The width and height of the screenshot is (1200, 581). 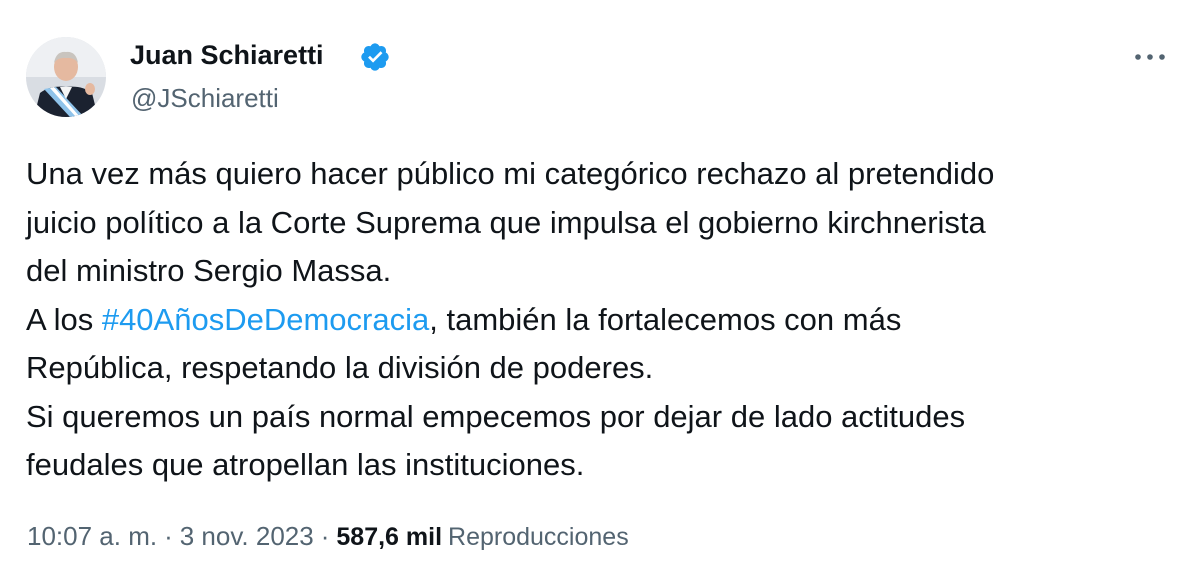 I want to click on views-label: Reproducciones, so click(x=538, y=537).